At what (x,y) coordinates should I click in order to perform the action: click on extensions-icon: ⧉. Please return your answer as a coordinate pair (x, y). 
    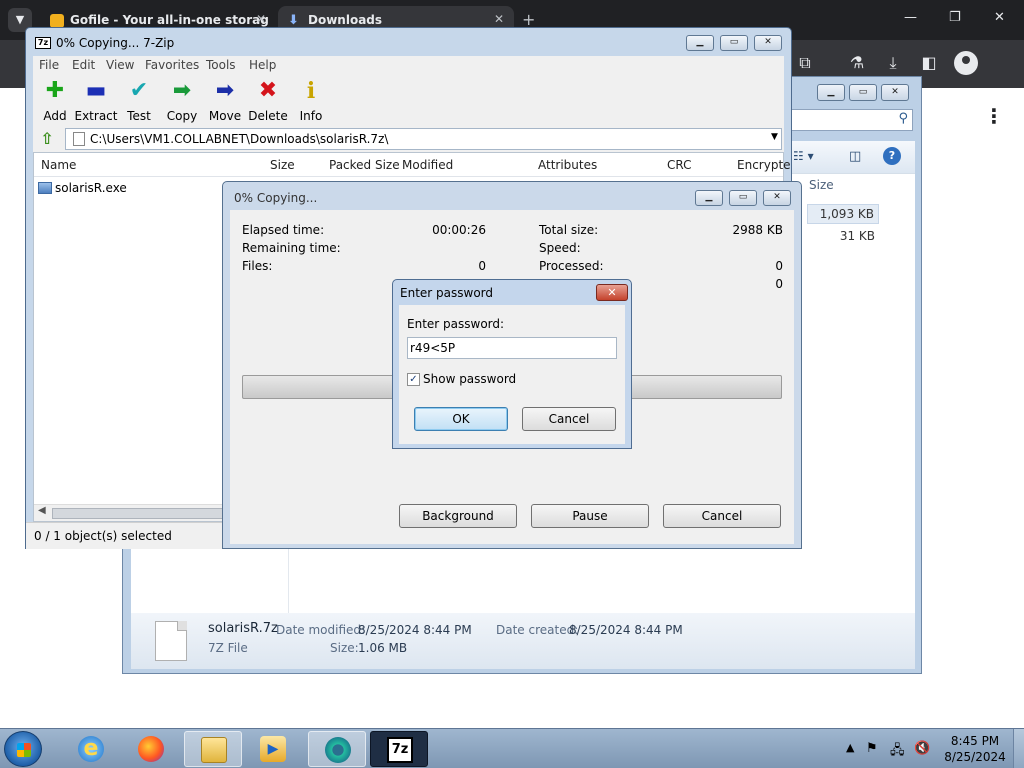
    Looking at the image, I should click on (805, 63).